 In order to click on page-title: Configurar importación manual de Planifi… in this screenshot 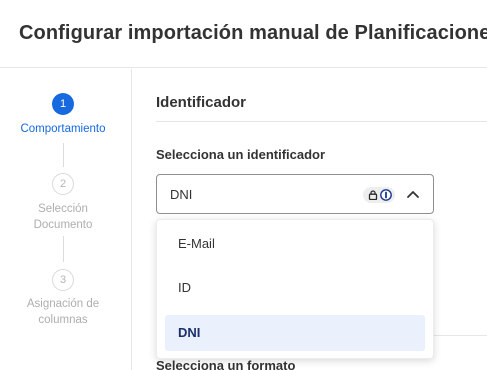, I will do `click(253, 33)`.